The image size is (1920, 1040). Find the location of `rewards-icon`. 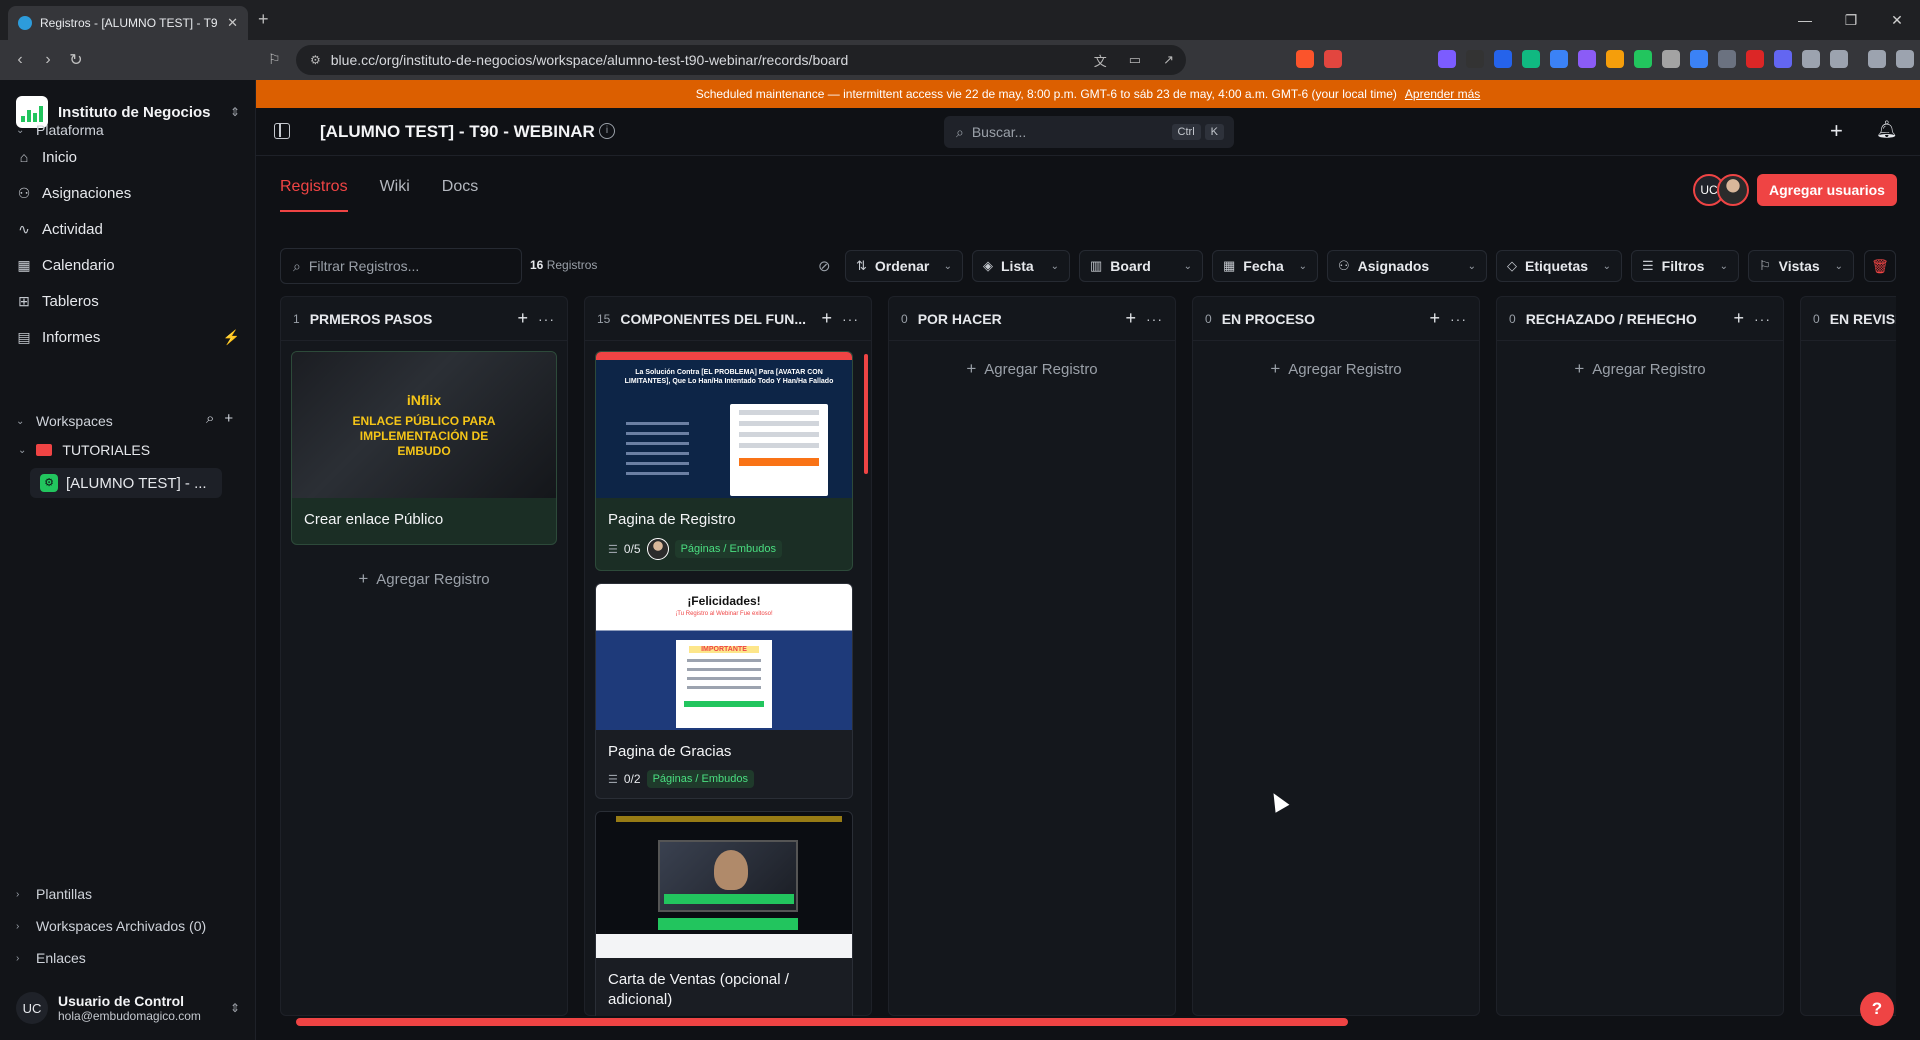

rewards-icon is located at coordinates (1333, 59).